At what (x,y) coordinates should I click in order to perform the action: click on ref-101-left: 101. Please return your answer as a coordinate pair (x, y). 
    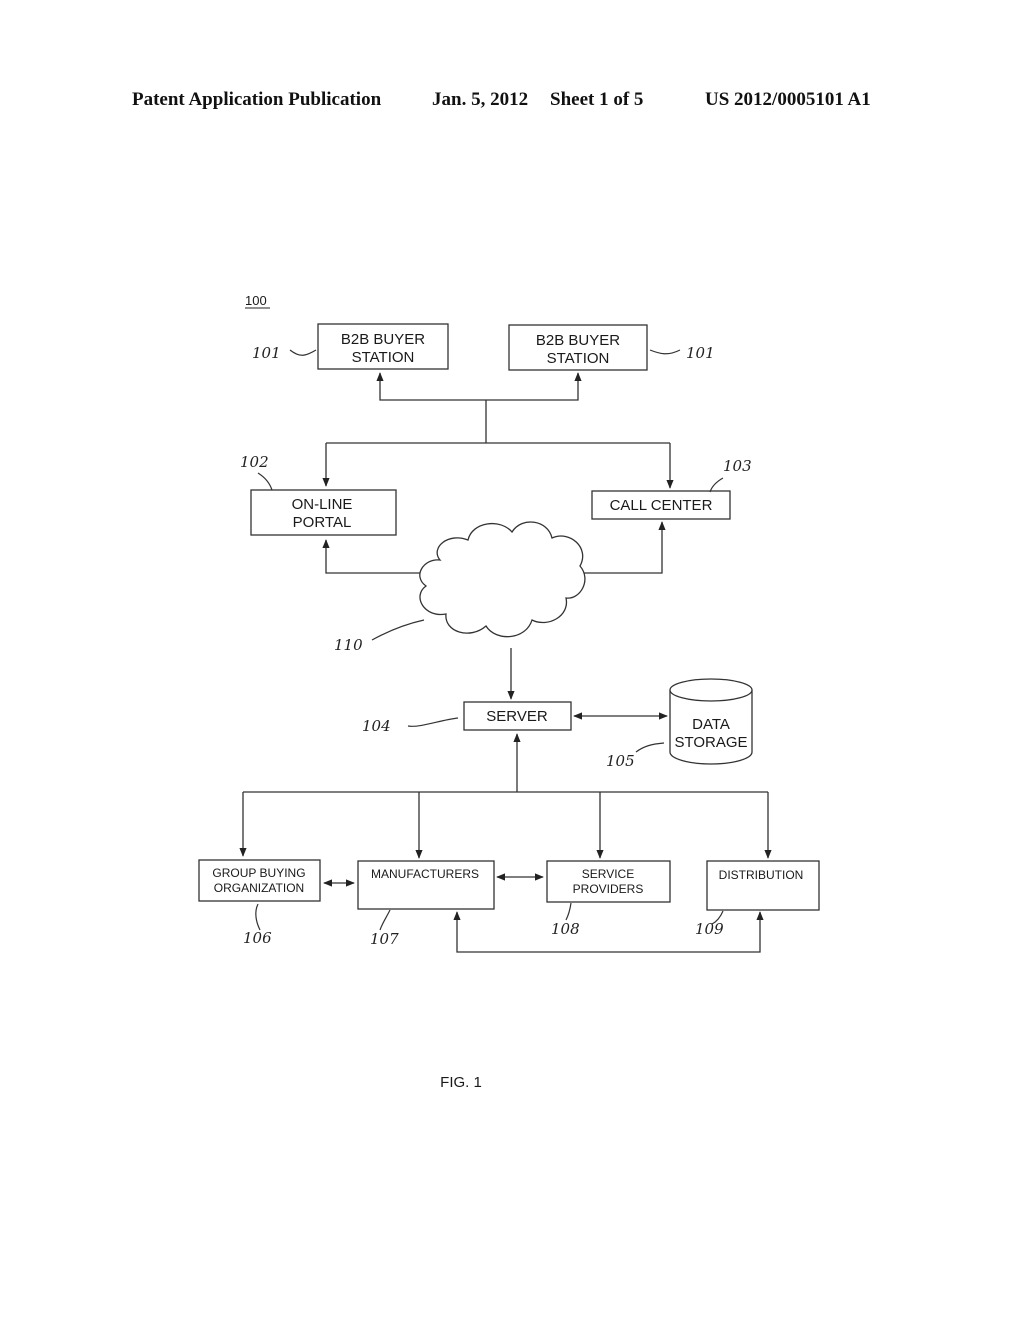
    Looking at the image, I should click on (266, 353).